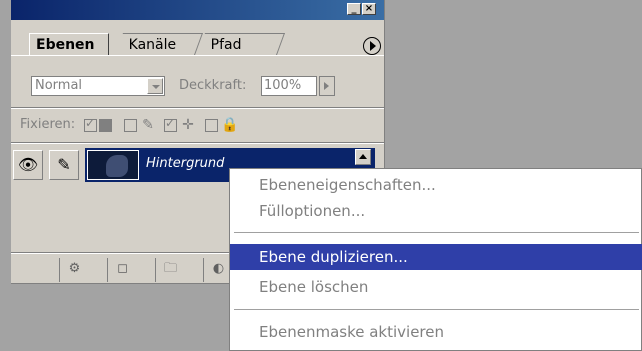 This screenshot has height=351, width=642. What do you see at coordinates (113, 165) in the screenshot?
I see `layer-thumbnail` at bounding box center [113, 165].